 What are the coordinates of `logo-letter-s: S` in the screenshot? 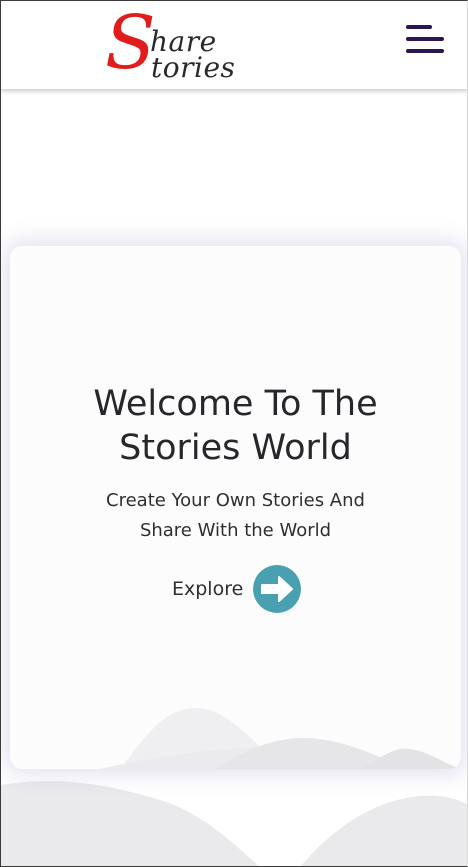 It's located at (130, 43).